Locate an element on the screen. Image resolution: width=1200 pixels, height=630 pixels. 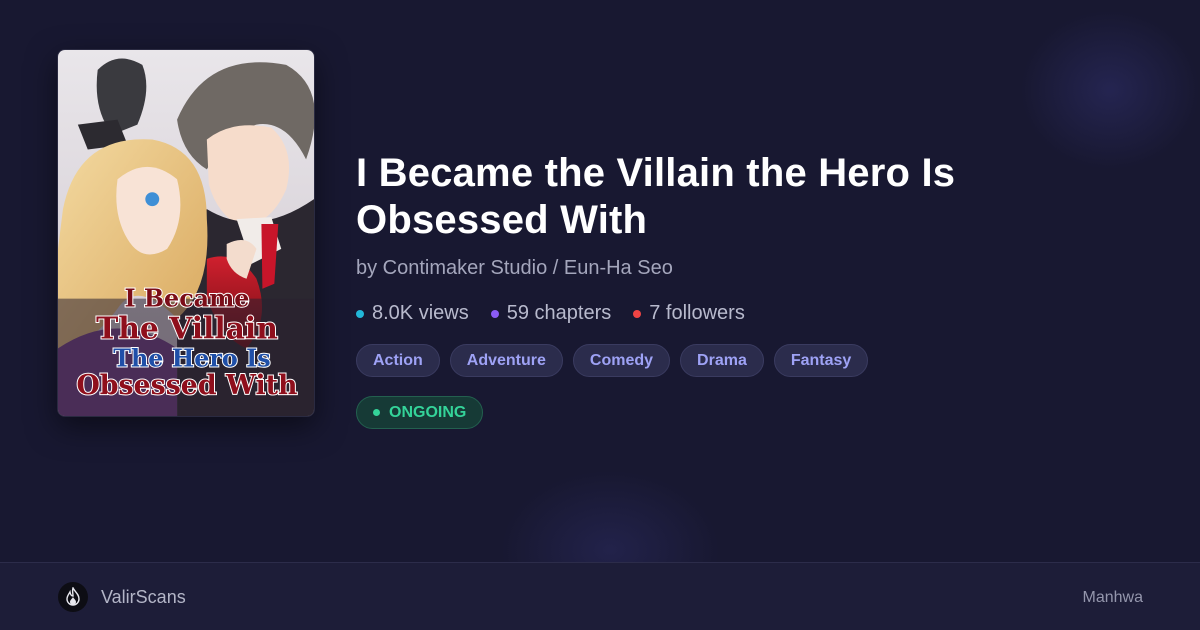
stat-label: 7 followers is located at coordinates (697, 313).